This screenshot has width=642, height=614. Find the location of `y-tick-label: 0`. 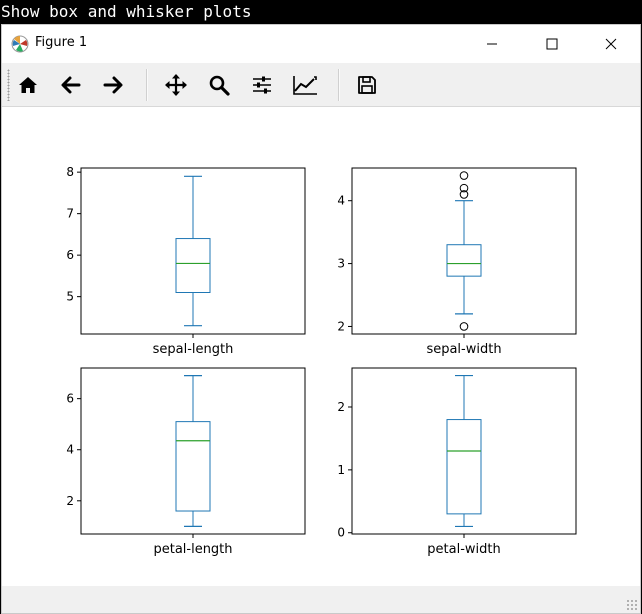

y-tick-label: 0 is located at coordinates (341, 533).